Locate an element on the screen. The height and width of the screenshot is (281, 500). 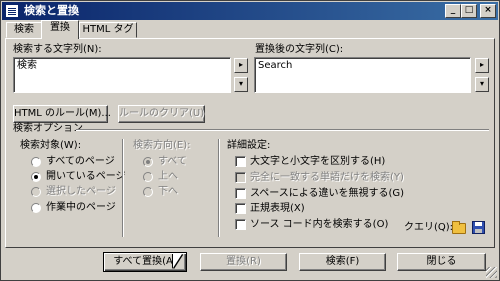
target-all-pages-label: すべてのページ is located at coordinates (80, 162).